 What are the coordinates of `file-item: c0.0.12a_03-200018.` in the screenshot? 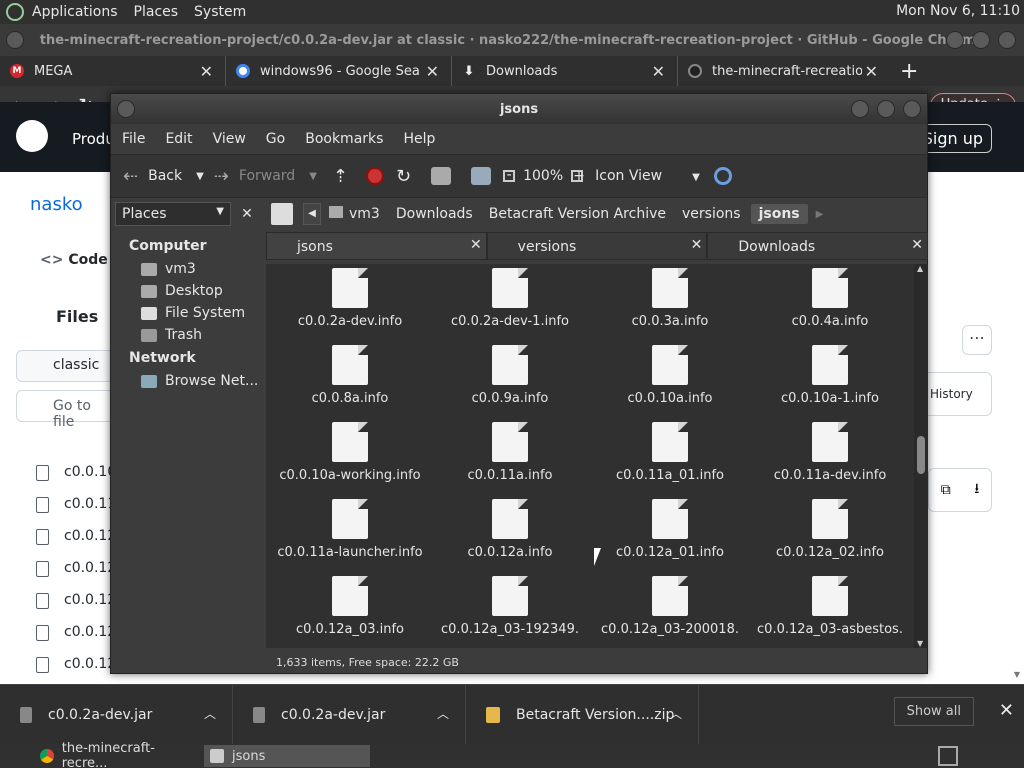 It's located at (670, 606).